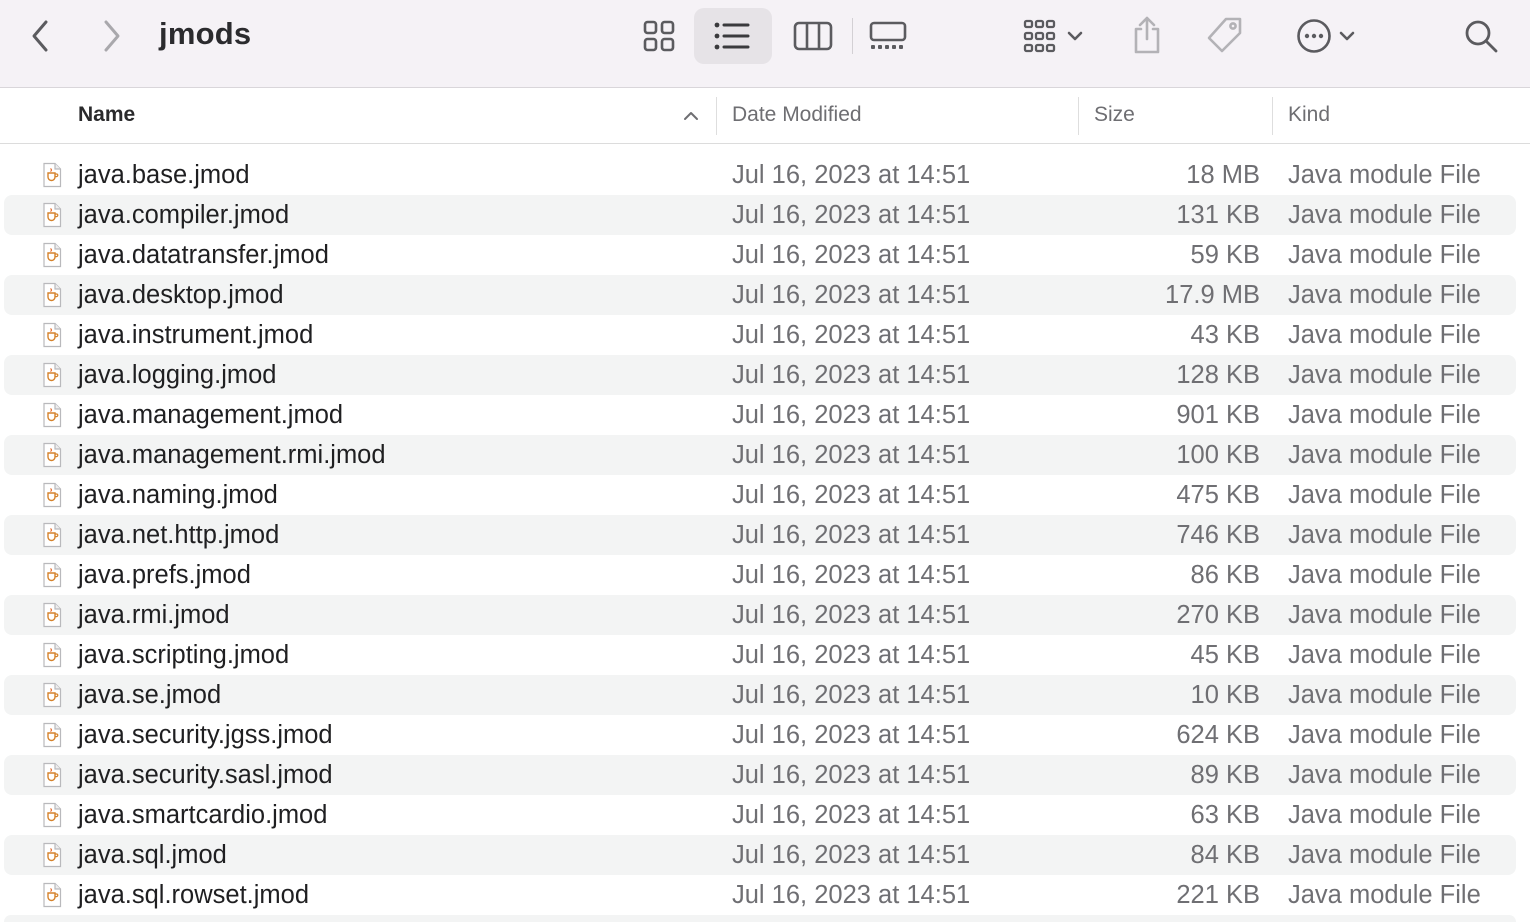  Describe the element at coordinates (1225, 815) in the screenshot. I see `file-size: 63 KB` at that location.